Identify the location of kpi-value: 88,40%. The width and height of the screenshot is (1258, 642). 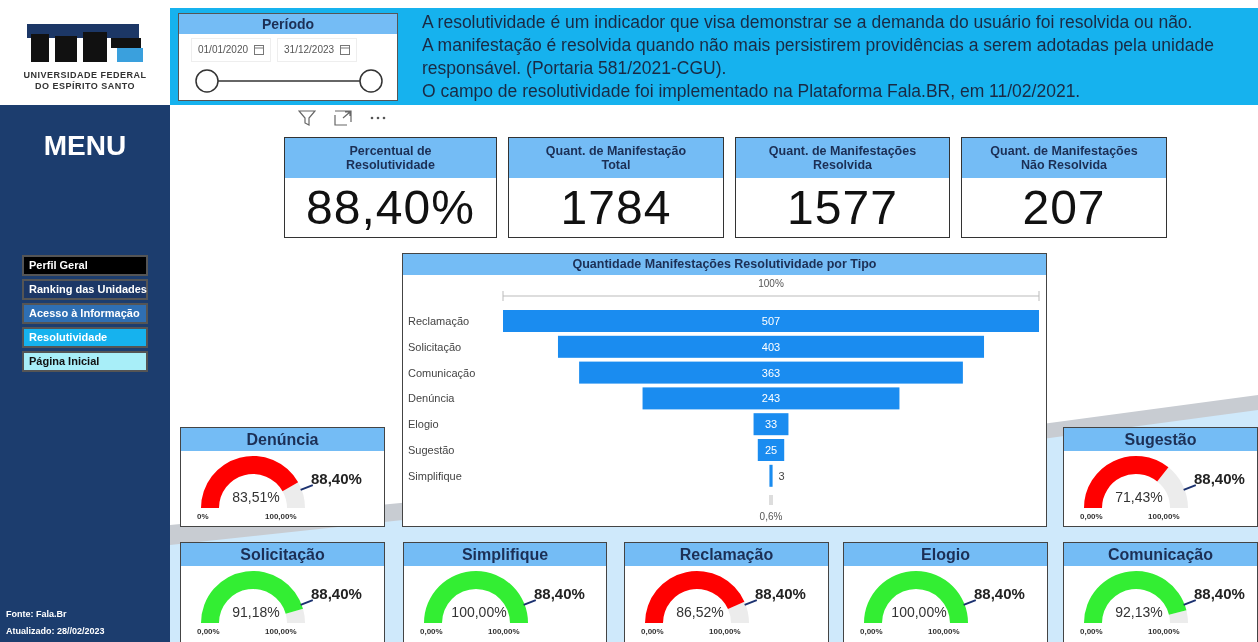
(390, 207).